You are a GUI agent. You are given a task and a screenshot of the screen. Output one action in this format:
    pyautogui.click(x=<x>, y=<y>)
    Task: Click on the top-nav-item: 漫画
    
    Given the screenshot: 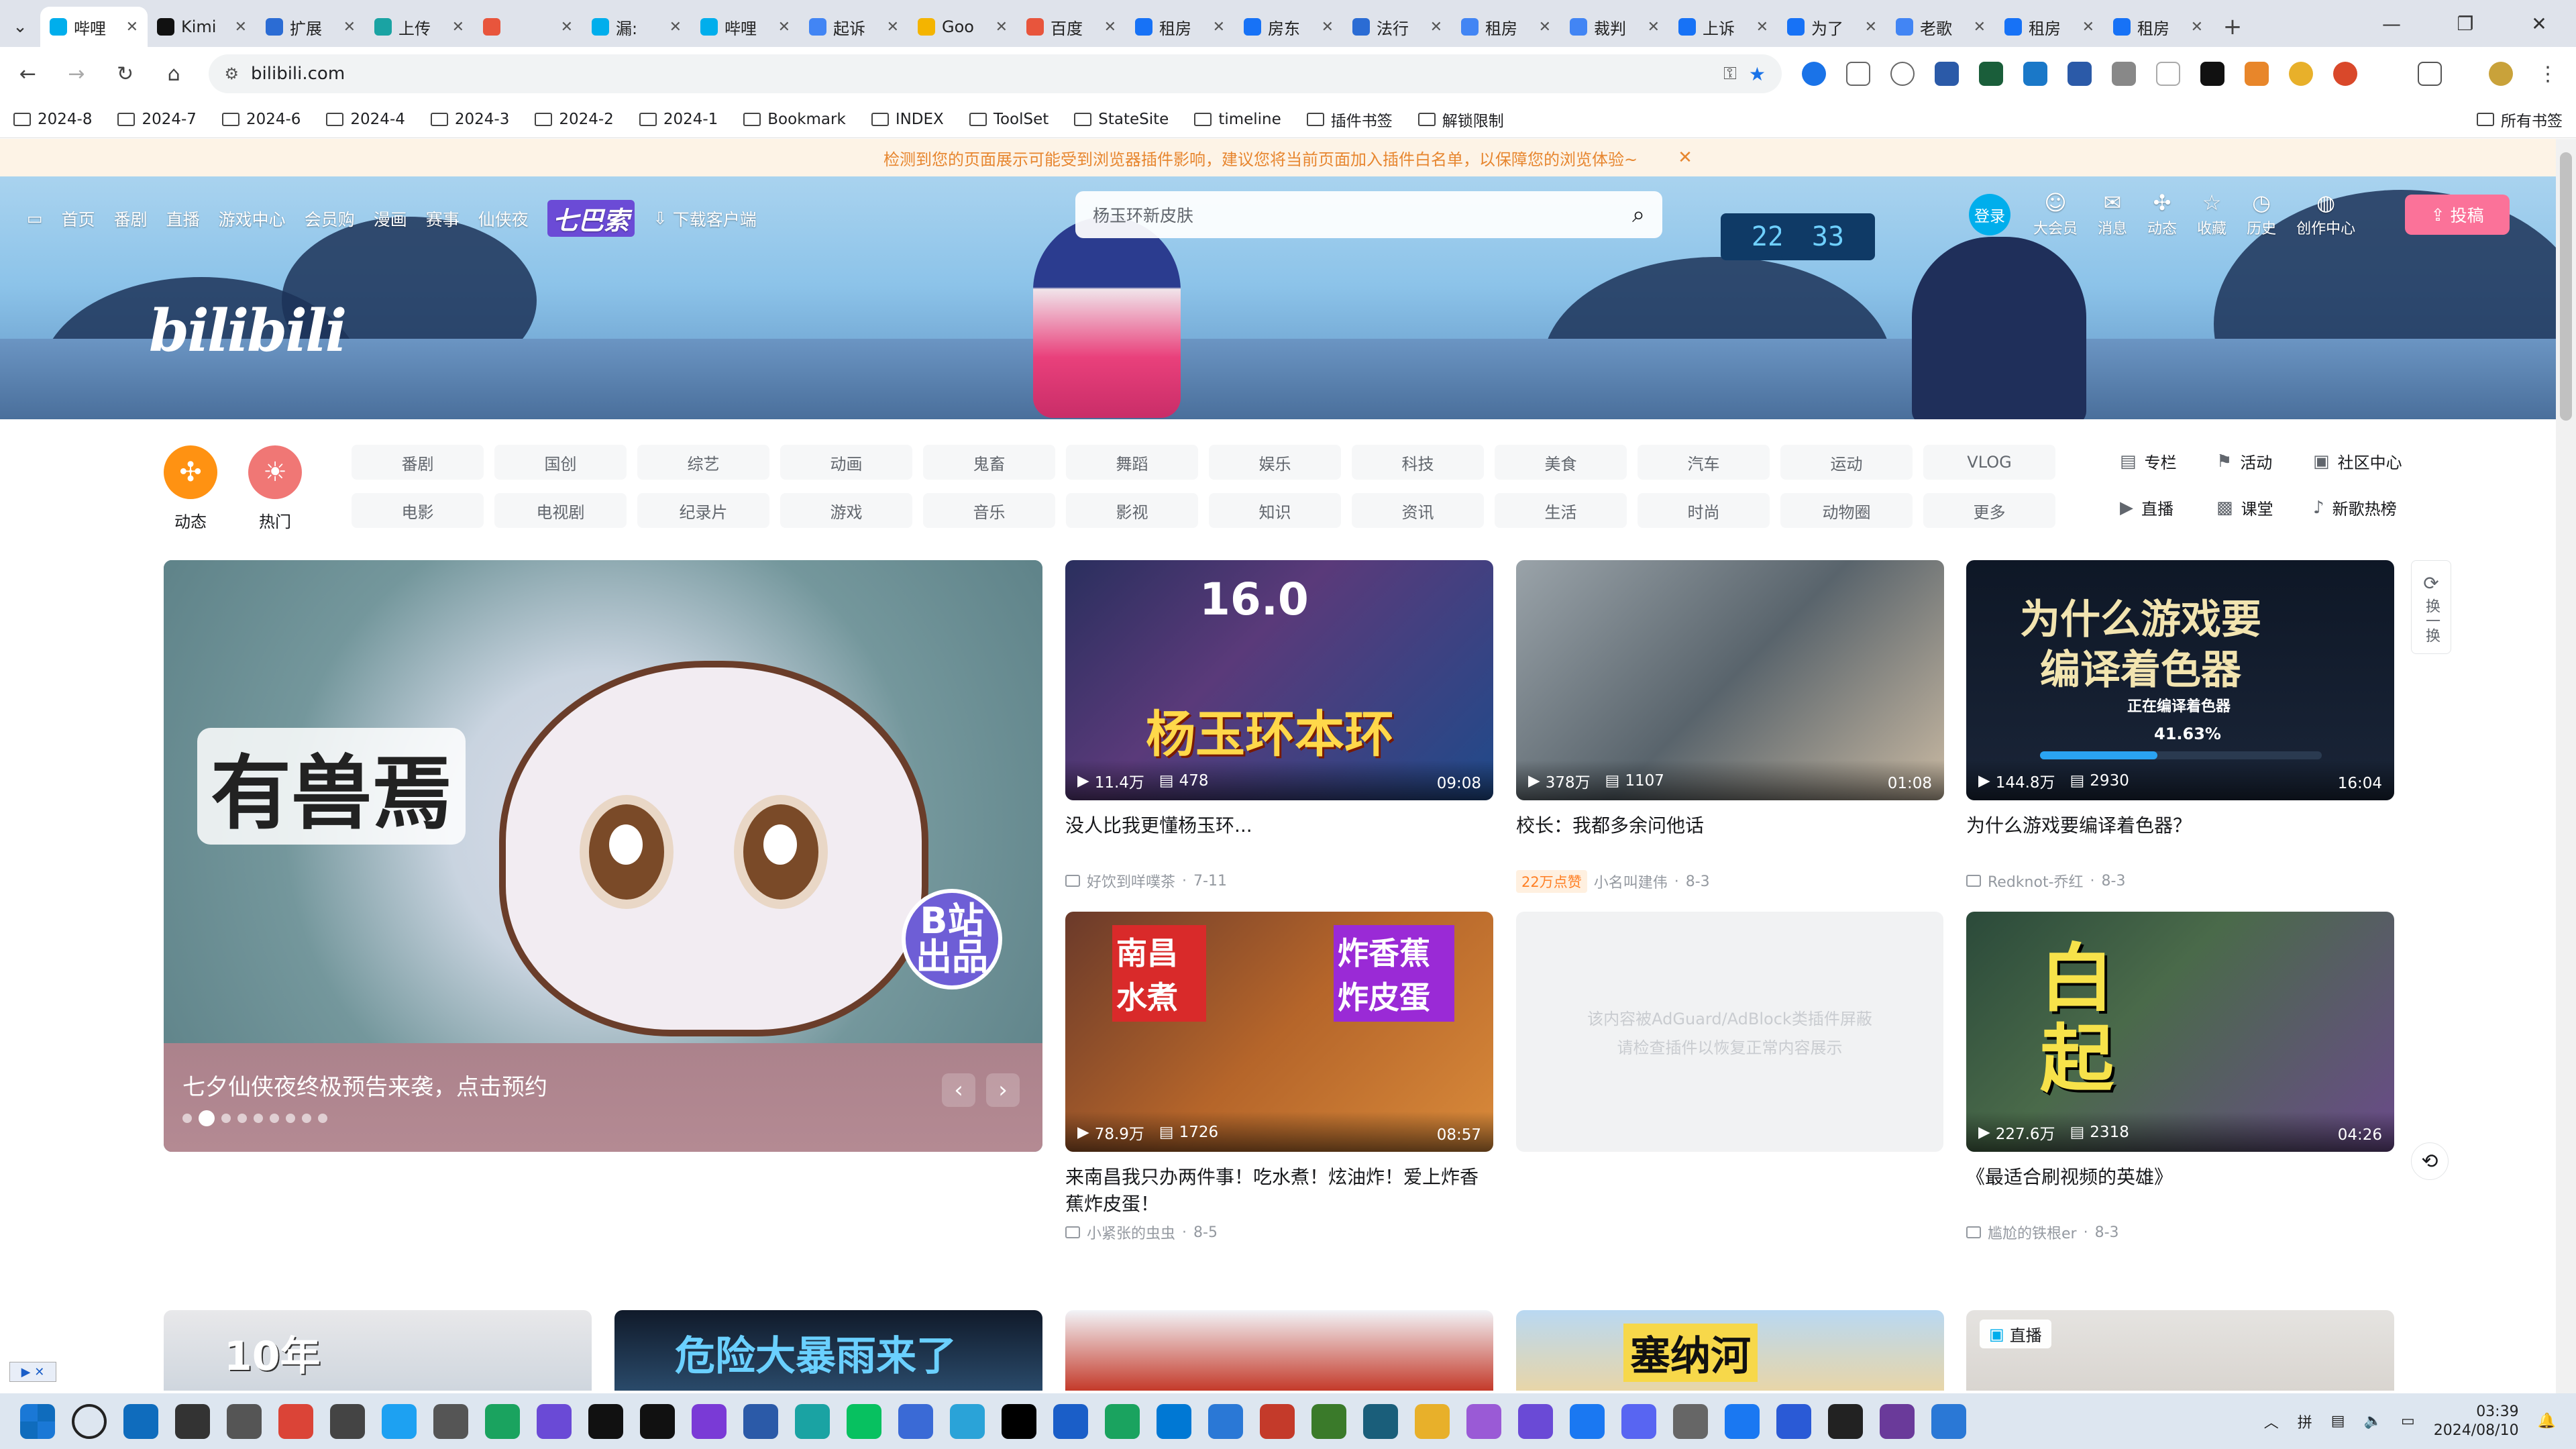 What is the action you would take?
    pyautogui.click(x=390, y=219)
    